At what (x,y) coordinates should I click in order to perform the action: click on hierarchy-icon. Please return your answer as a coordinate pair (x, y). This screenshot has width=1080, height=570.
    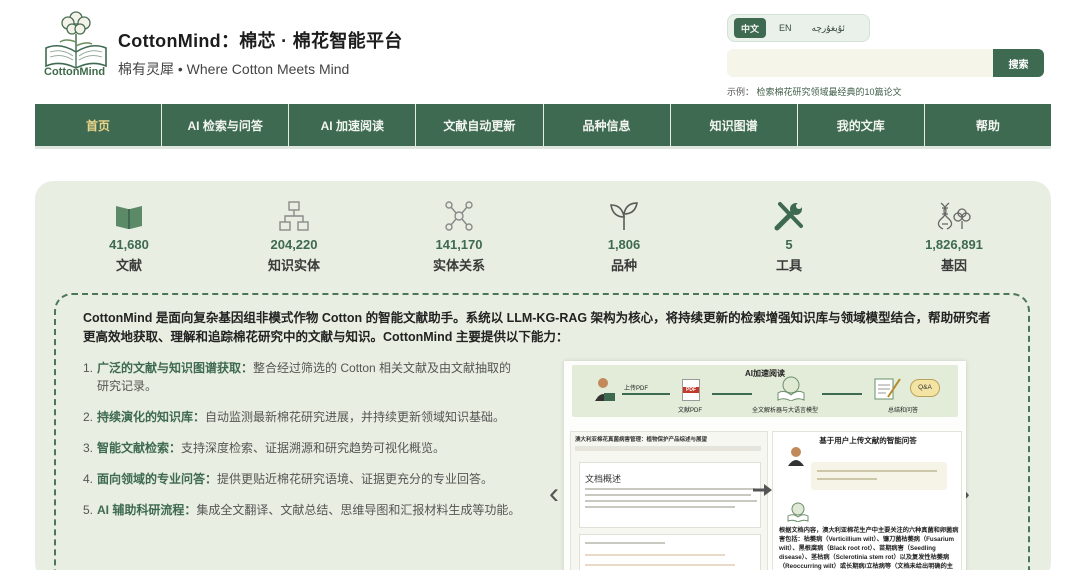
    Looking at the image, I should click on (294, 216).